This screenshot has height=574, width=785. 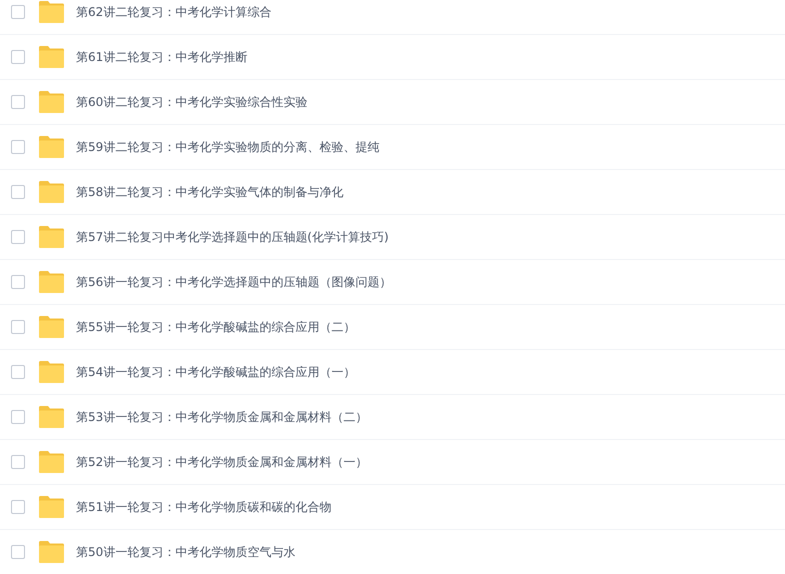 What do you see at coordinates (222, 417) in the screenshot?
I see `folder-name: 第53讲一轮复习：中考化学物质金属和金属材料（二）` at bounding box center [222, 417].